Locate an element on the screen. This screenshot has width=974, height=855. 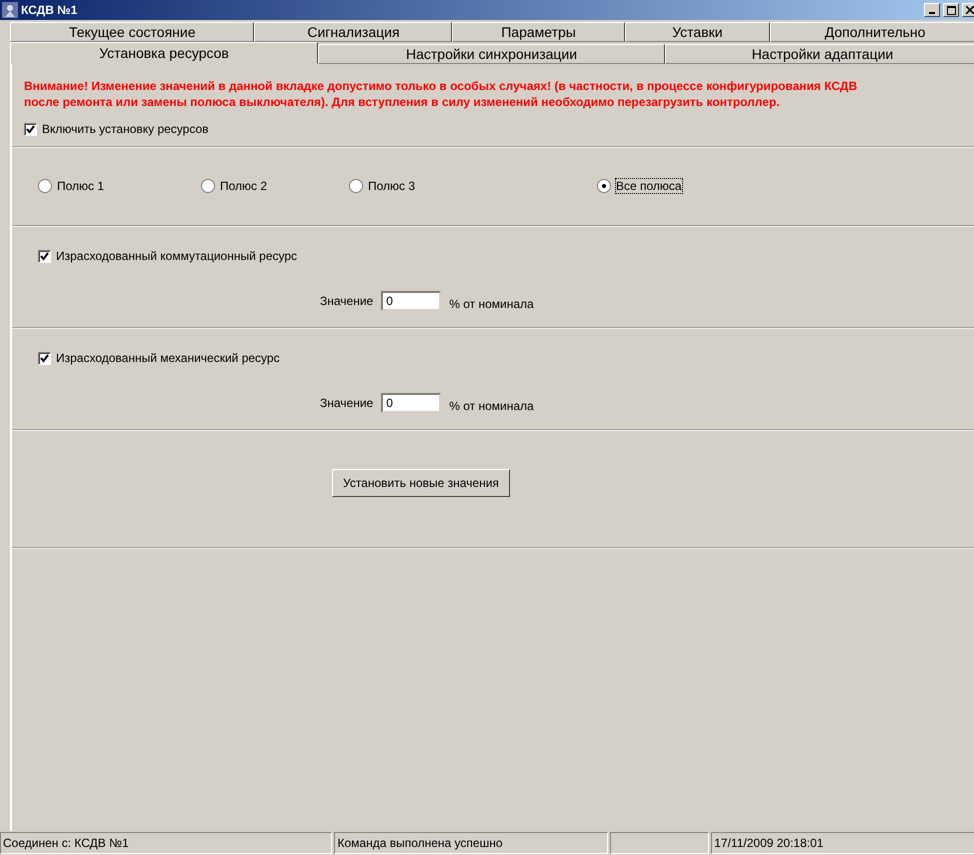
checkbox-label: Израсходованный механический ресурс is located at coordinates (168, 358).